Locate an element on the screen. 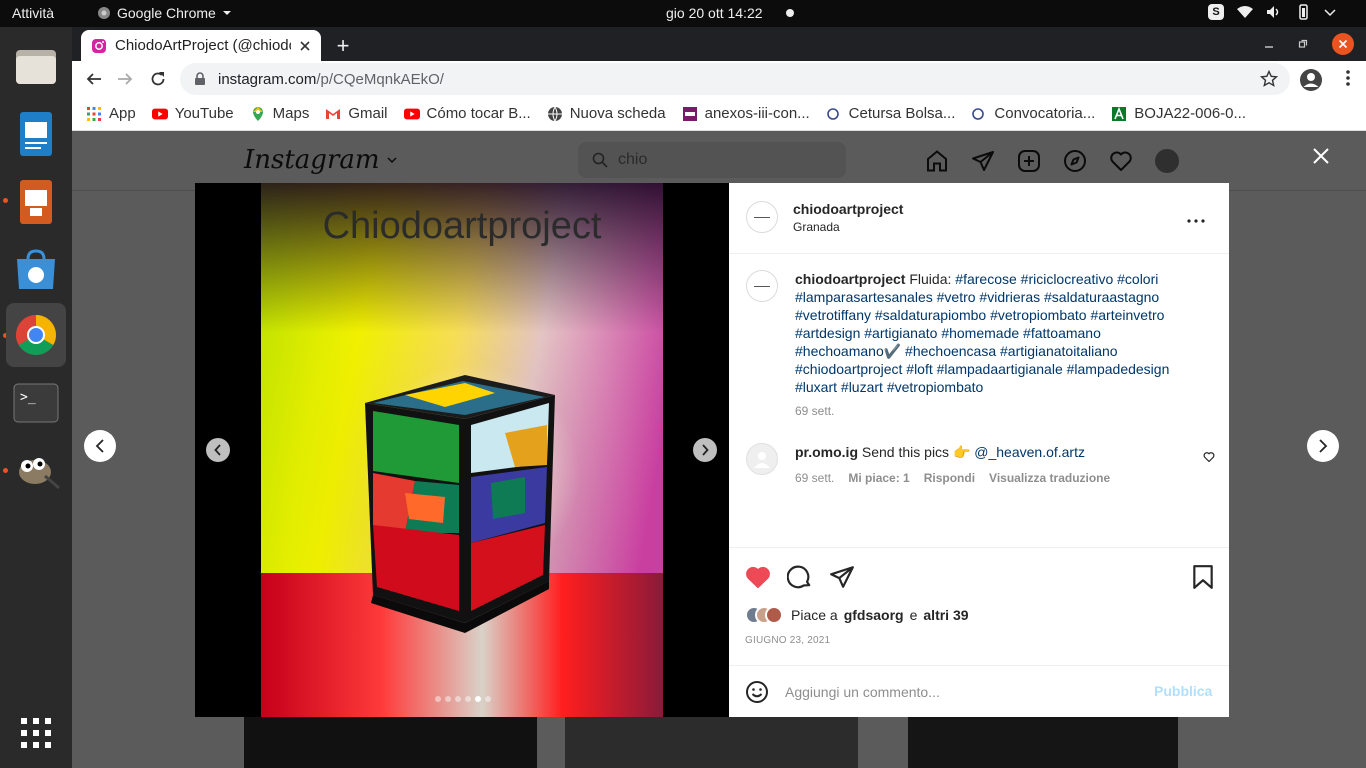 This screenshot has width=1366, height=768. instagram-nav is located at coordinates (1052, 161).